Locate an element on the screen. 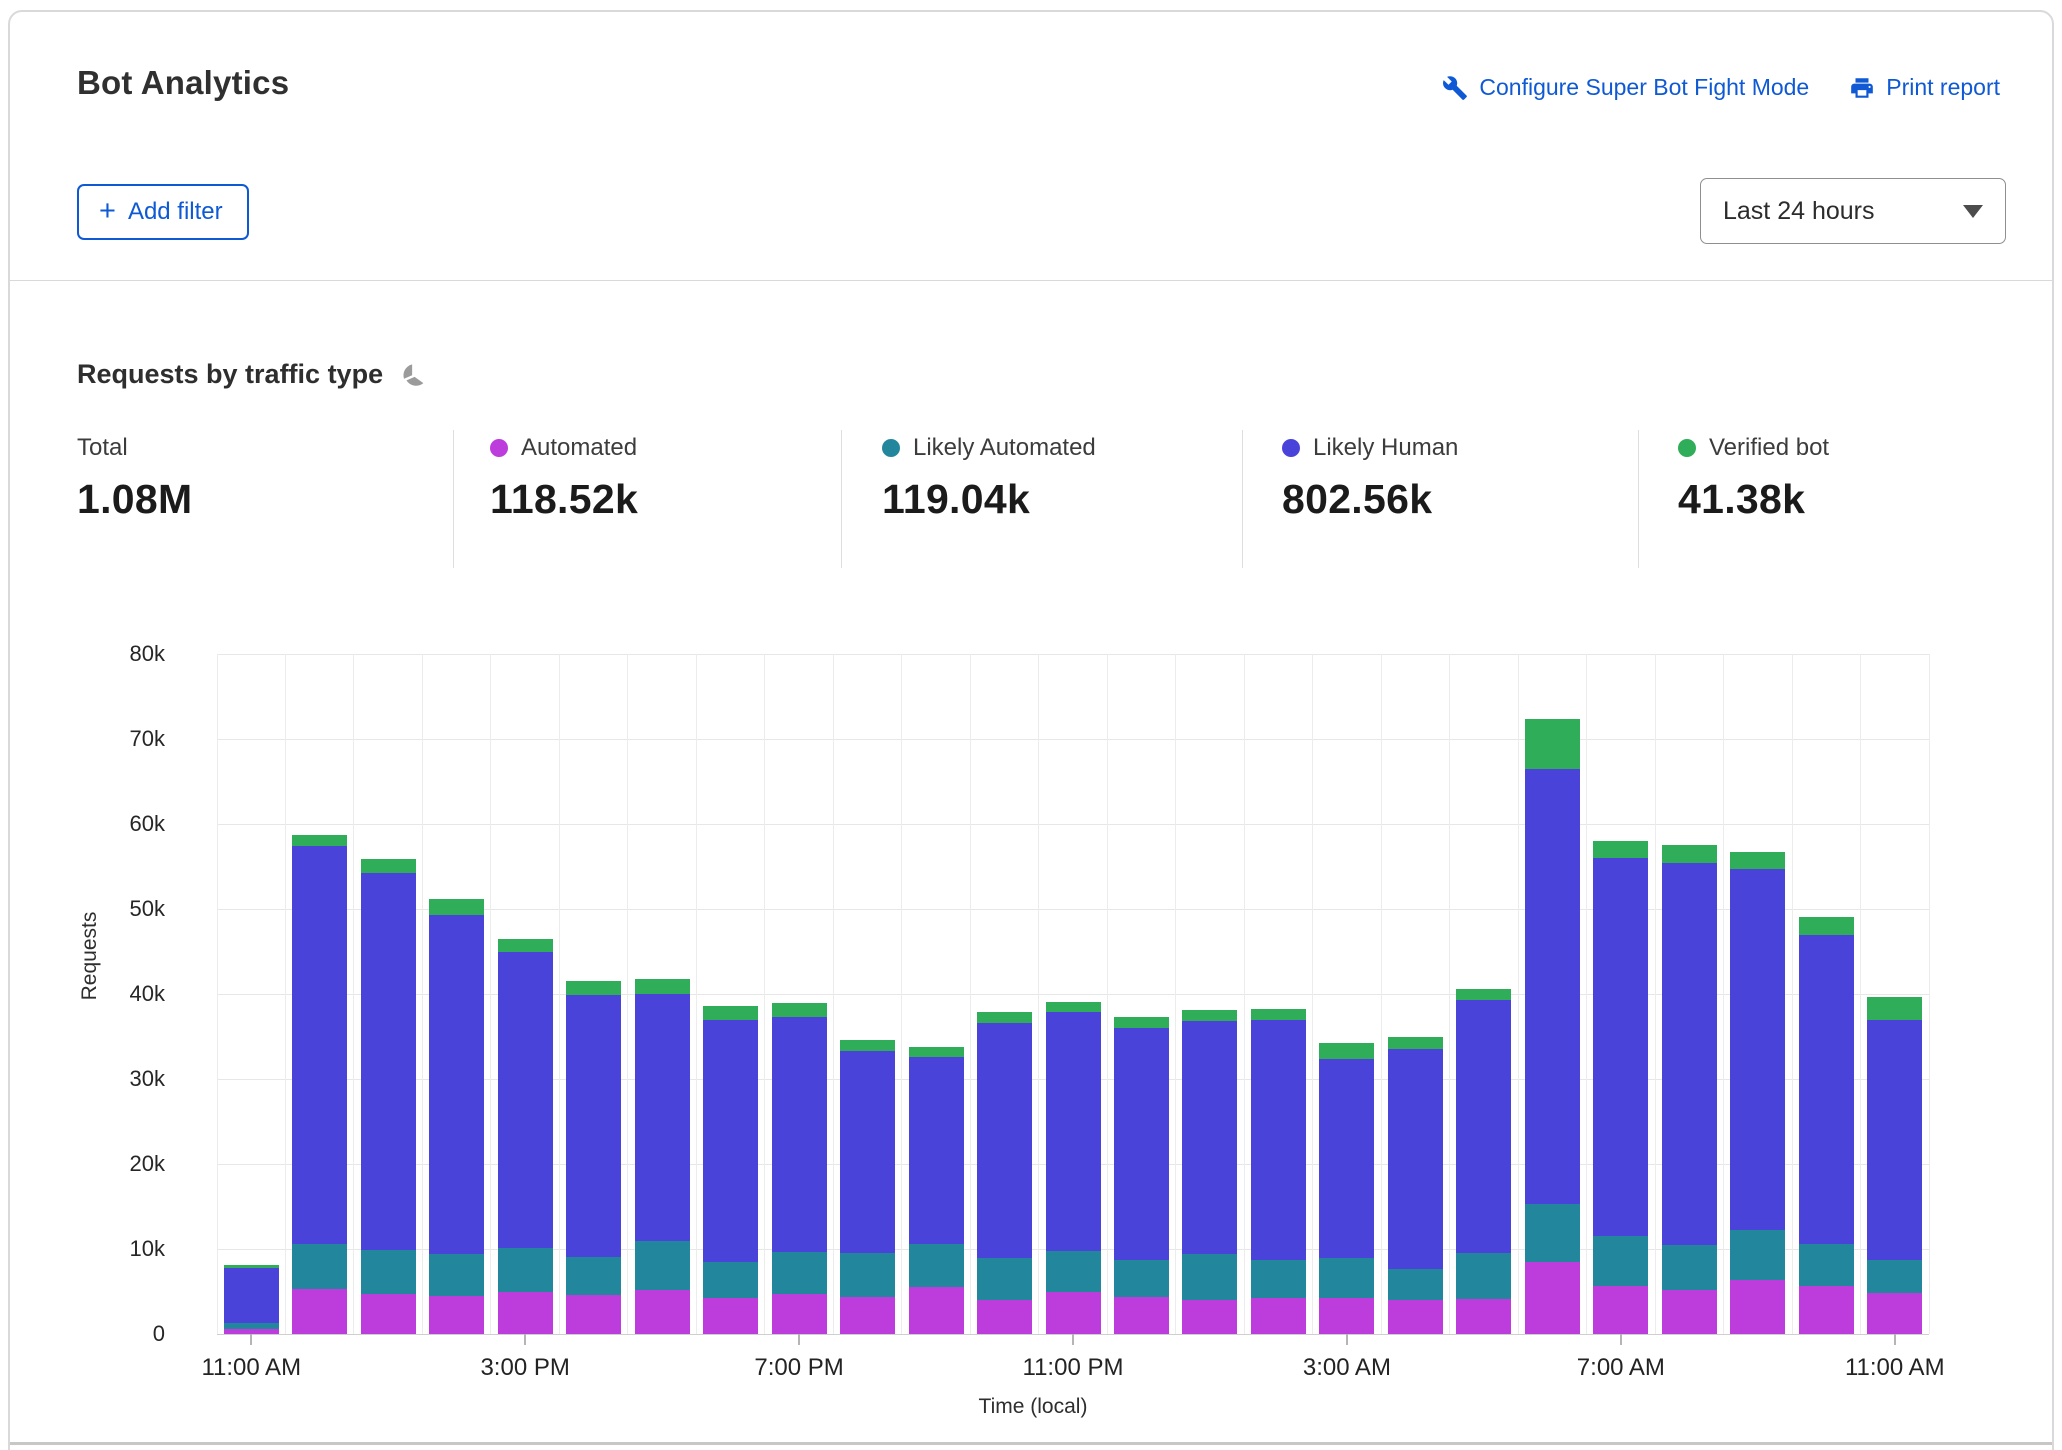 The width and height of the screenshot is (2062, 1450). chart-bar-11-00-pm is located at coordinates (1073, 994).